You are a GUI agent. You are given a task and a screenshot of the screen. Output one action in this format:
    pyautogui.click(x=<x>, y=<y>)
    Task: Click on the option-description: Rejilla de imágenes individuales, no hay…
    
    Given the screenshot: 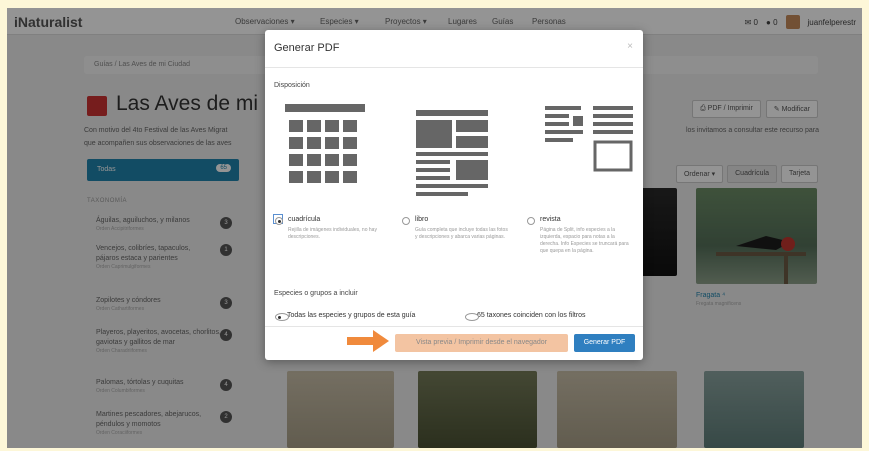 What is the action you would take?
    pyautogui.click(x=332, y=233)
    